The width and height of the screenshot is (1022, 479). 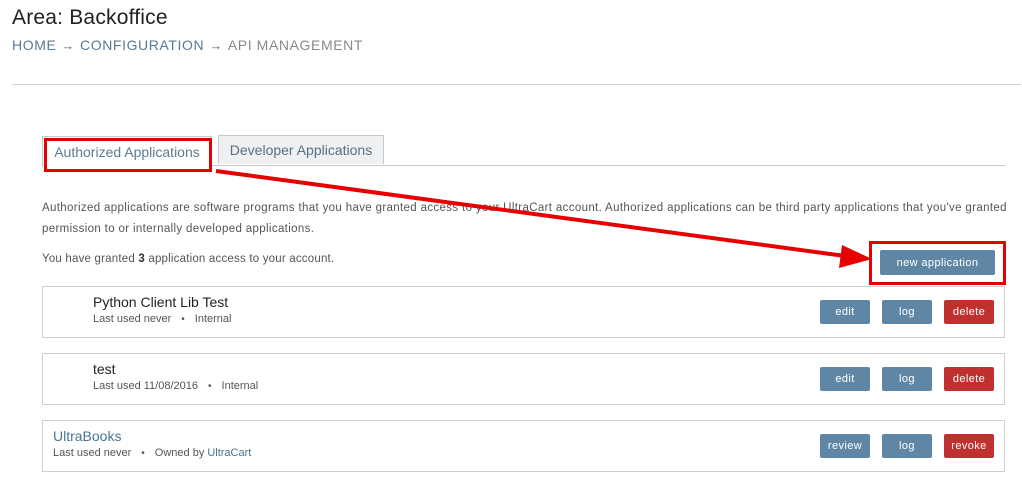 I want to click on tab-authorized-applications: Authorized Applications, so click(x=127, y=151).